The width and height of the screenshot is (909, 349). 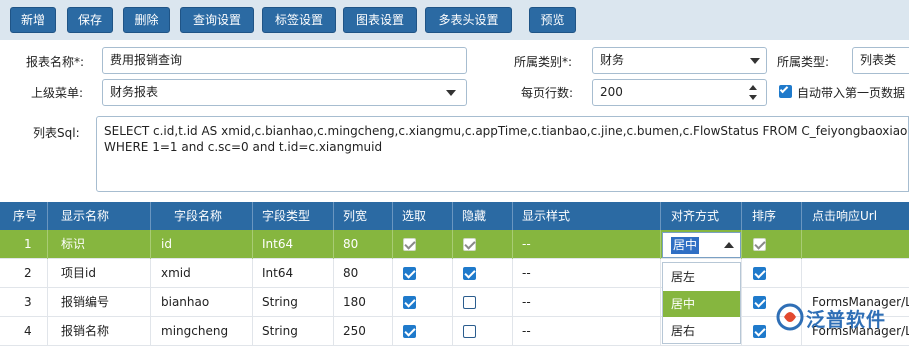 What do you see at coordinates (790, 317) in the screenshot?
I see `logo-mark-icon` at bounding box center [790, 317].